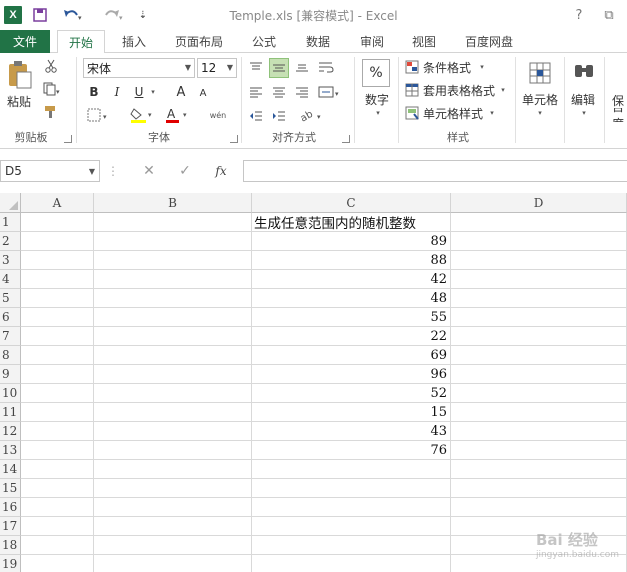  Describe the element at coordinates (217, 68) in the screenshot. I see `font-size-combo: 12 ▼` at that location.